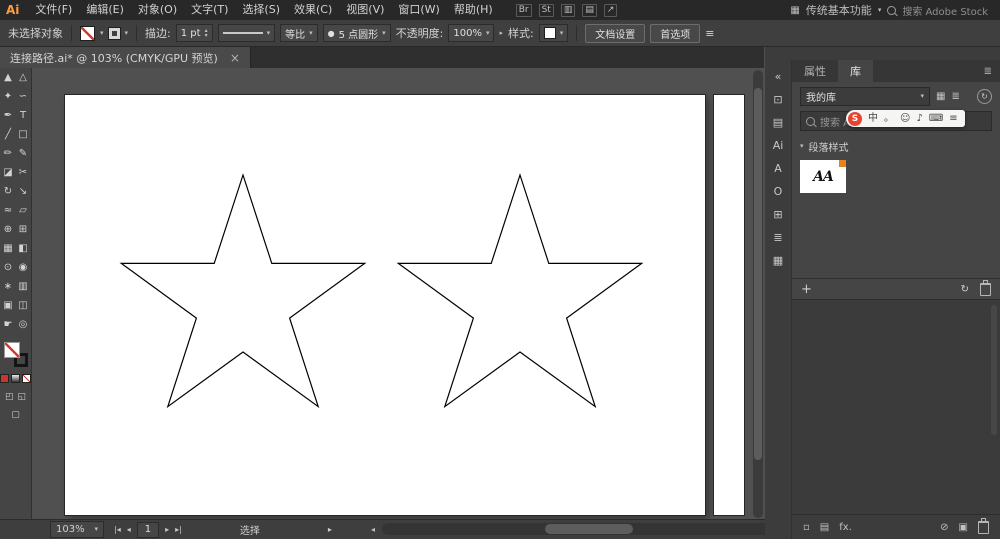  I want to click on draw-behind-icon: ◱, so click(22, 397).